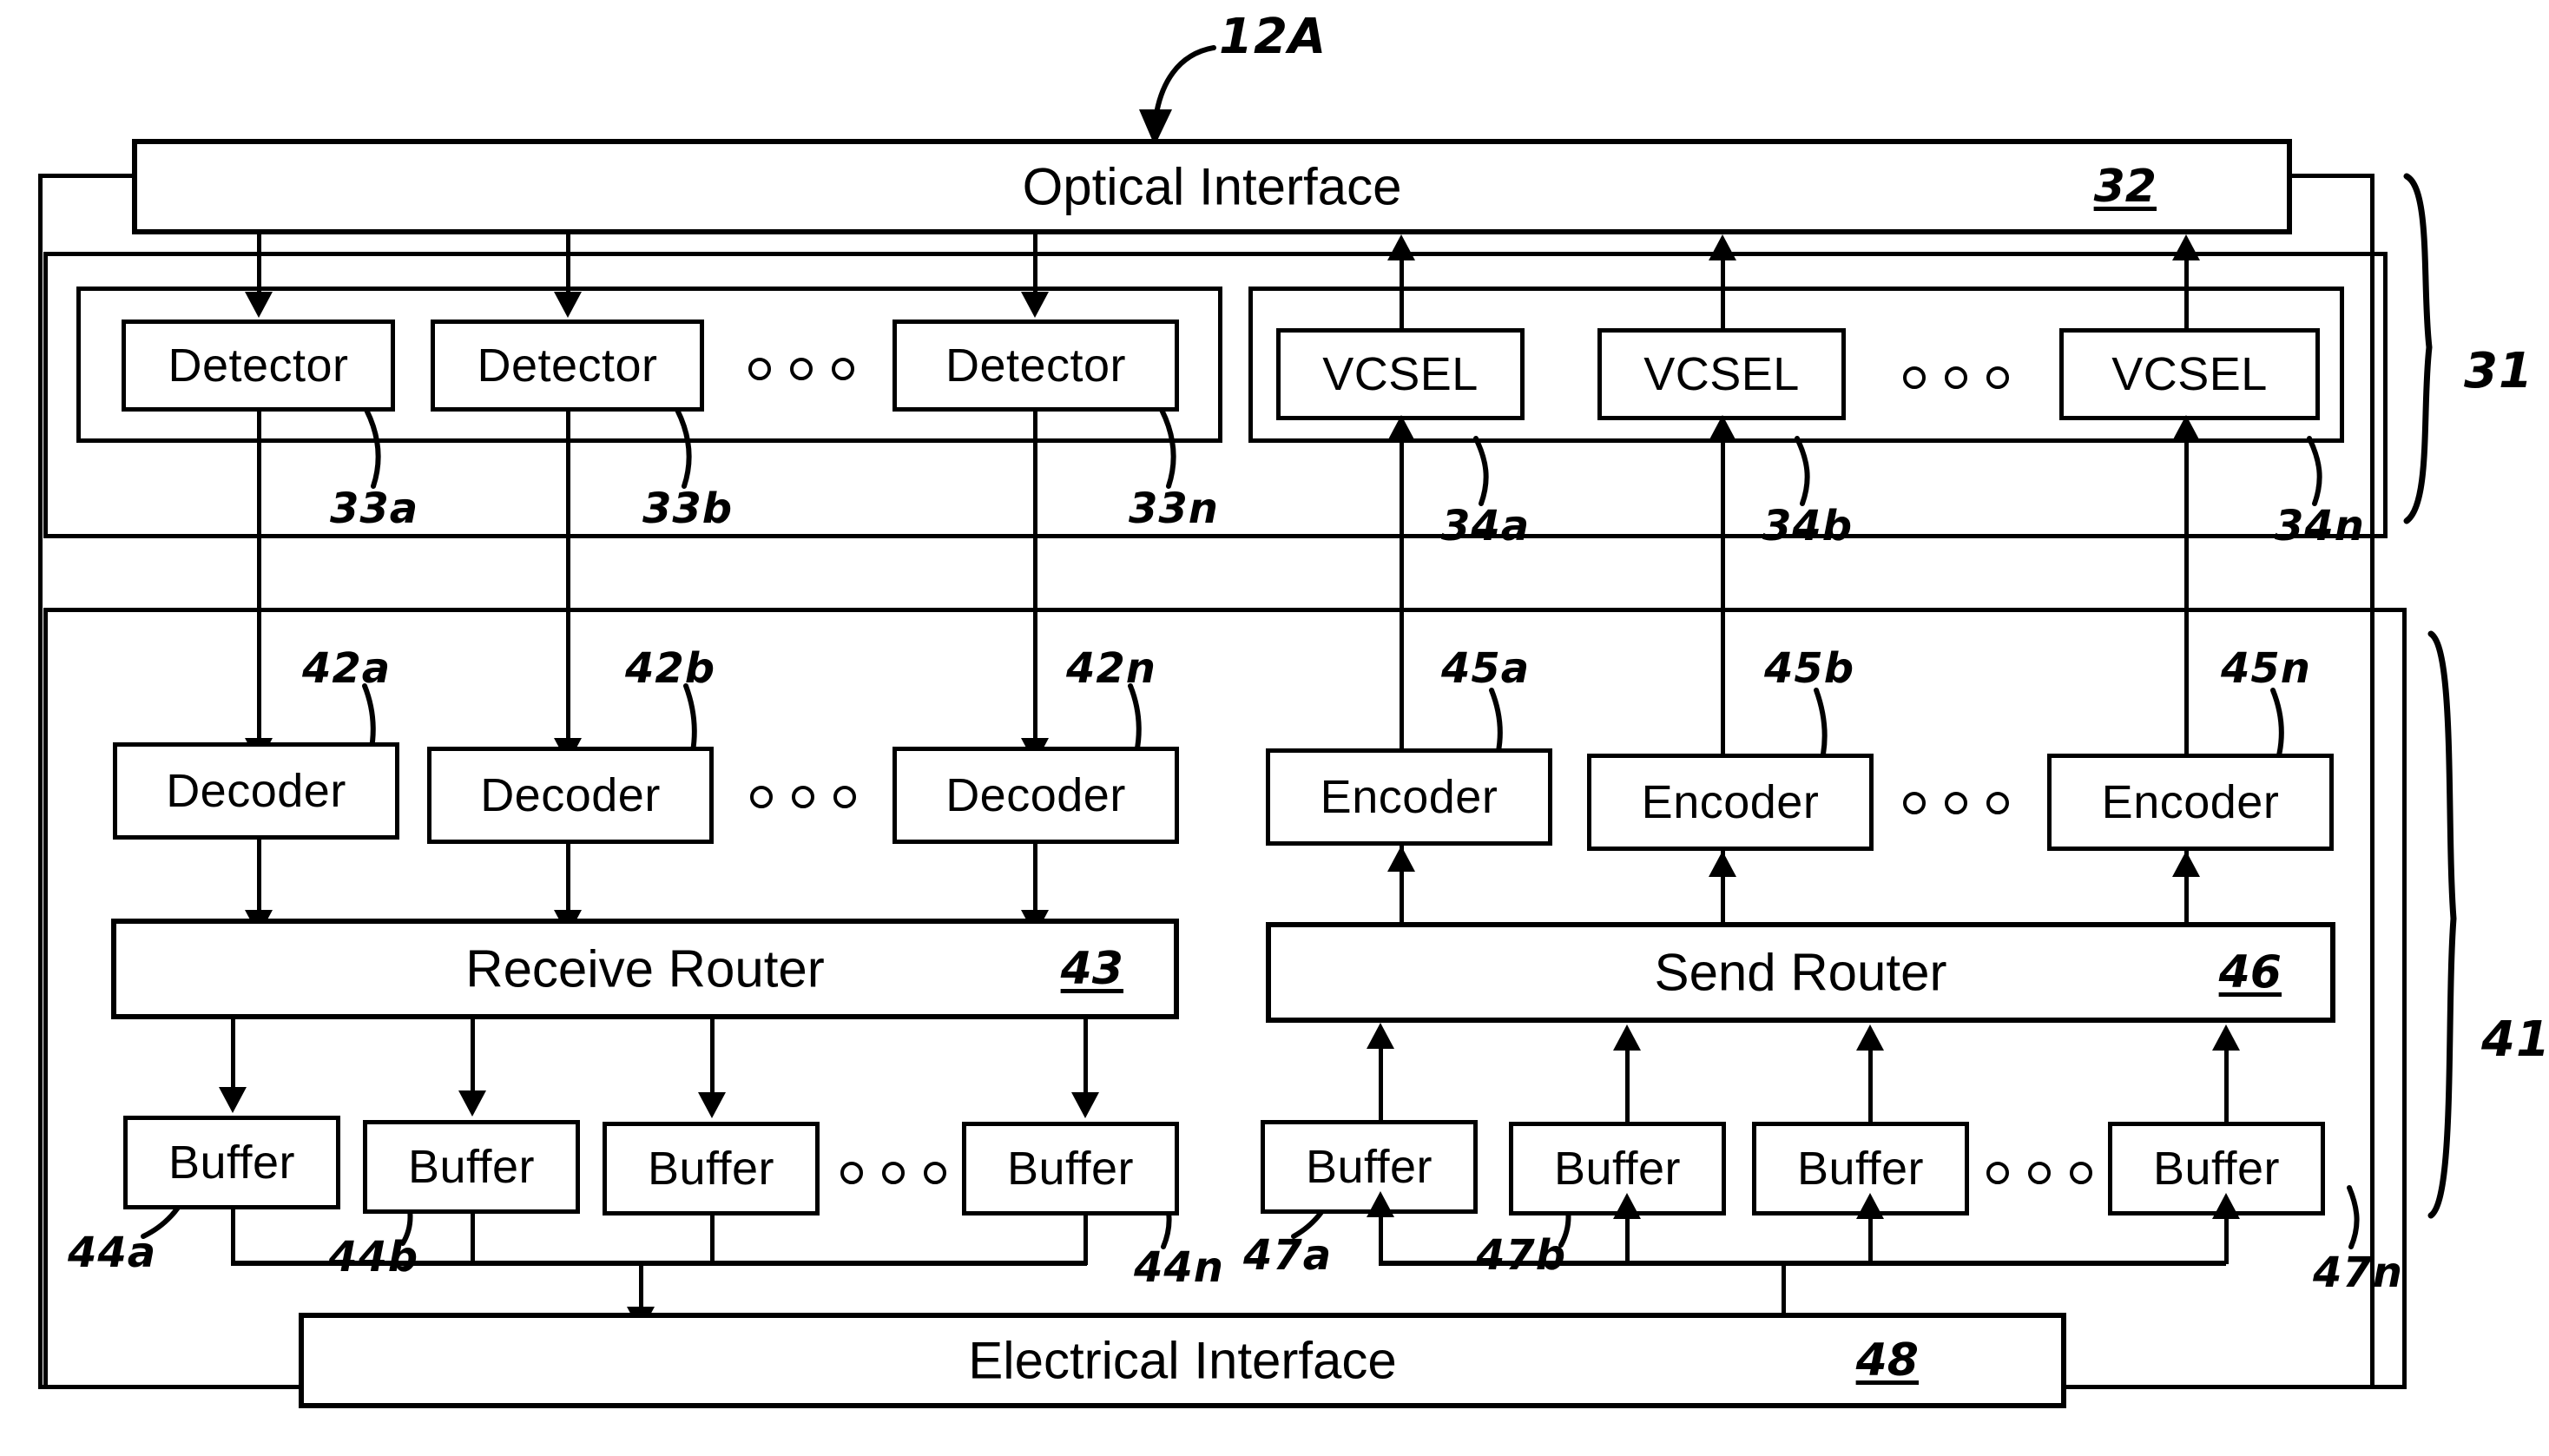 This screenshot has height=1456, width=2549. I want to click on rr-to-buf-2-line, so click(712, 1057).